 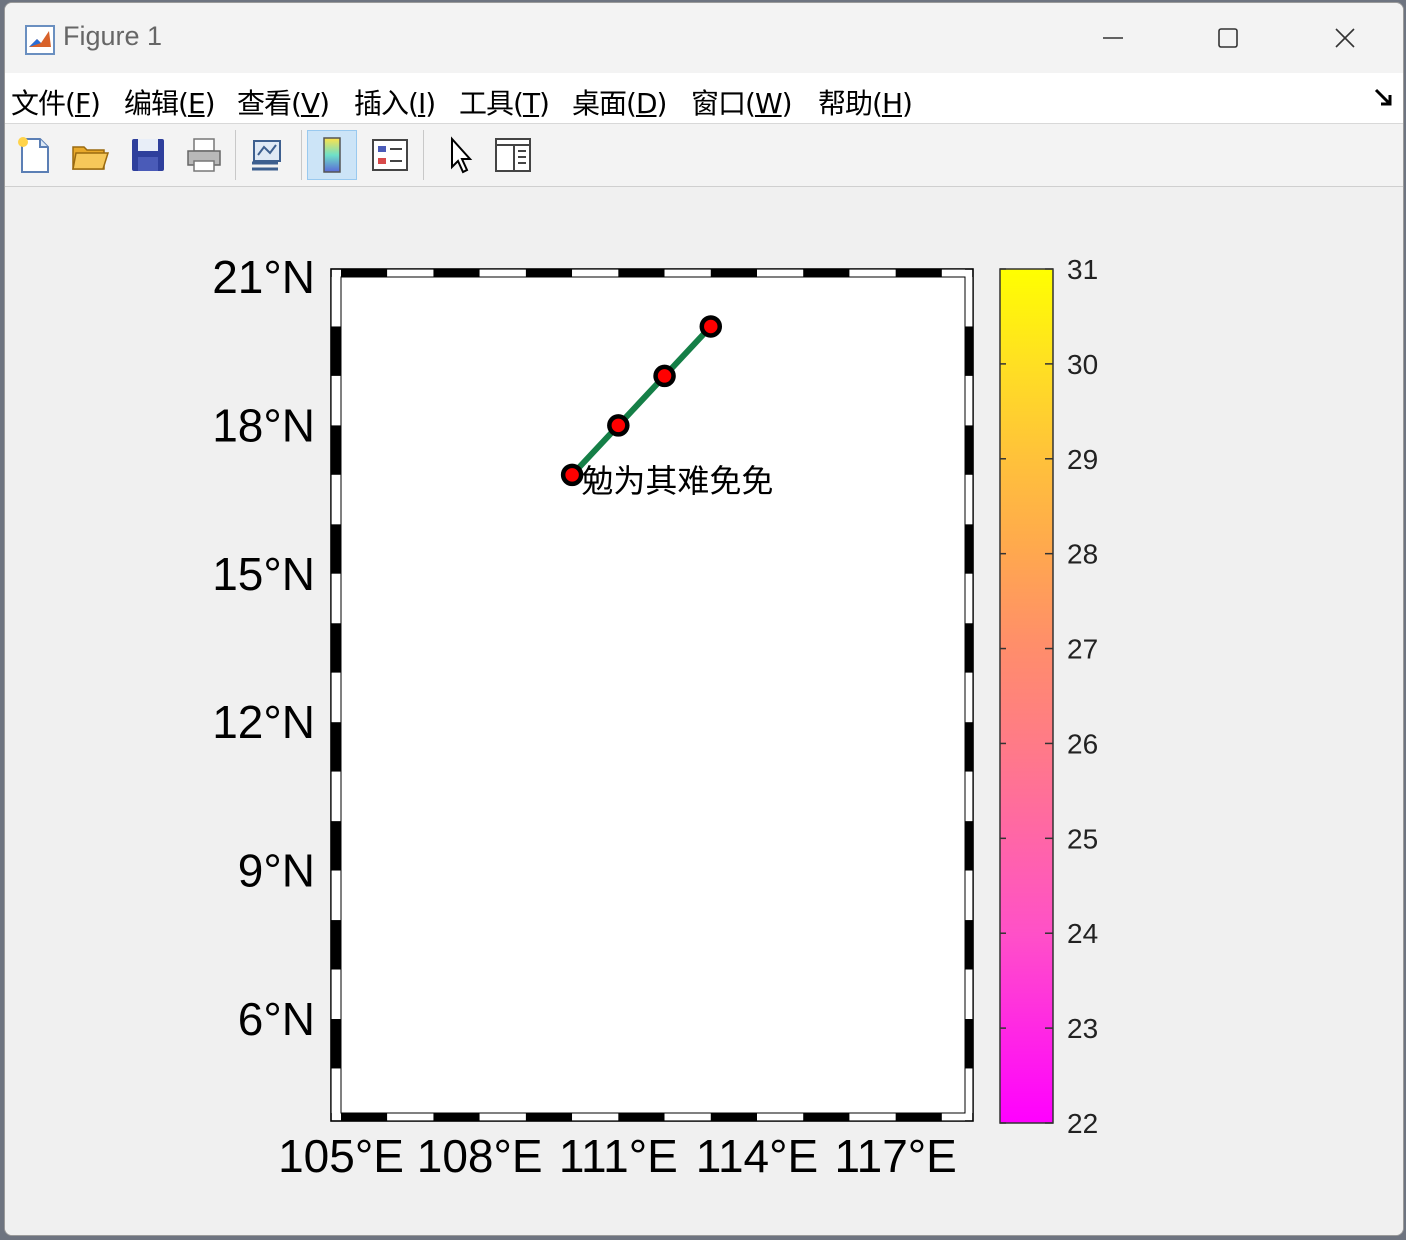 I want to click on menu-file-key: F, so click(x=82, y=103).